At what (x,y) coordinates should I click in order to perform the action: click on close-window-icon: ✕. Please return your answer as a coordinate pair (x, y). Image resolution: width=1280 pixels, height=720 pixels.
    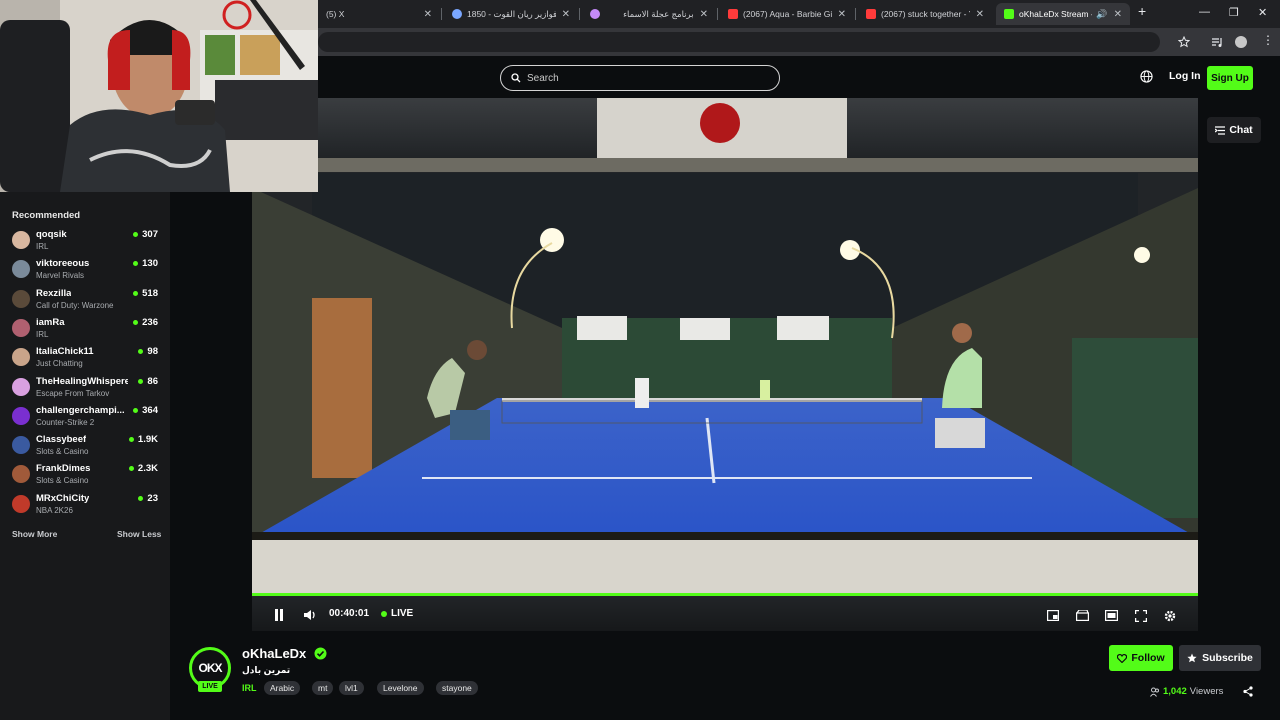
    Looking at the image, I should click on (1262, 12).